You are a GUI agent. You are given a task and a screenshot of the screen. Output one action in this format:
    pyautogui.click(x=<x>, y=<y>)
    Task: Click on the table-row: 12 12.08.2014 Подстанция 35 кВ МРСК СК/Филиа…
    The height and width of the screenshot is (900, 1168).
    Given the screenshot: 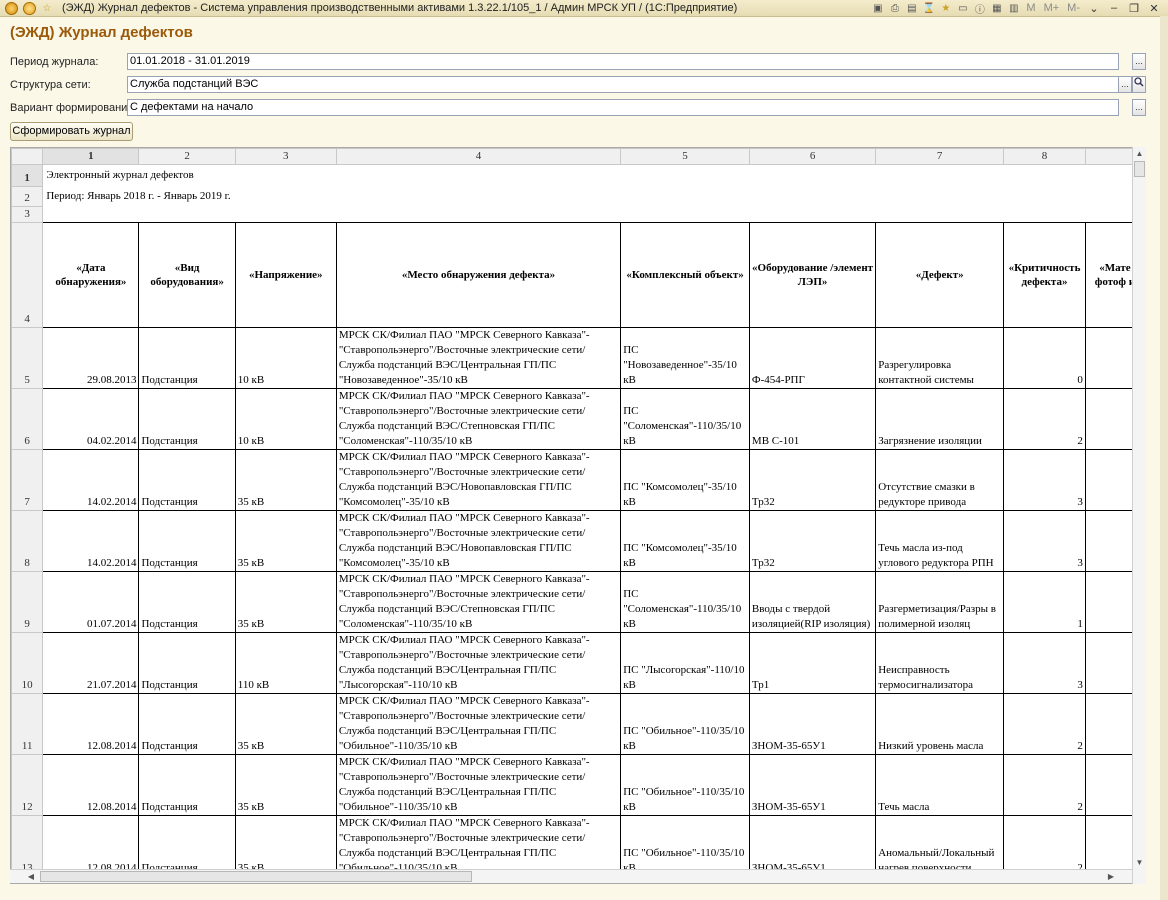 What is the action you would take?
    pyautogui.click(x=578, y=785)
    